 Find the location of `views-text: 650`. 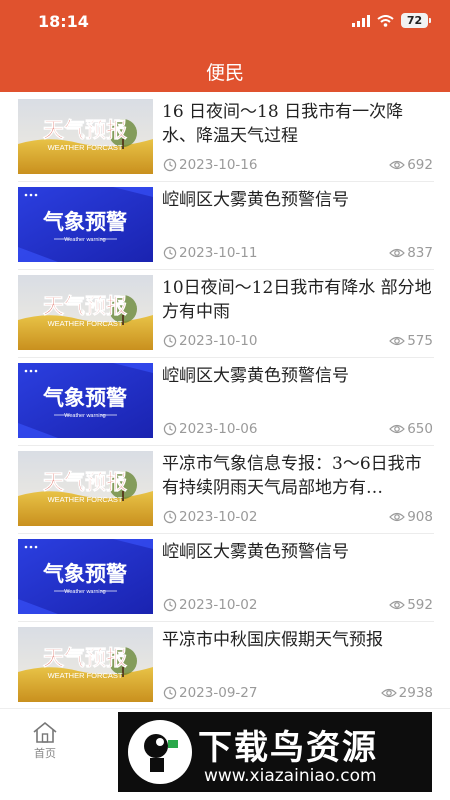

views-text: 650 is located at coordinates (420, 429).